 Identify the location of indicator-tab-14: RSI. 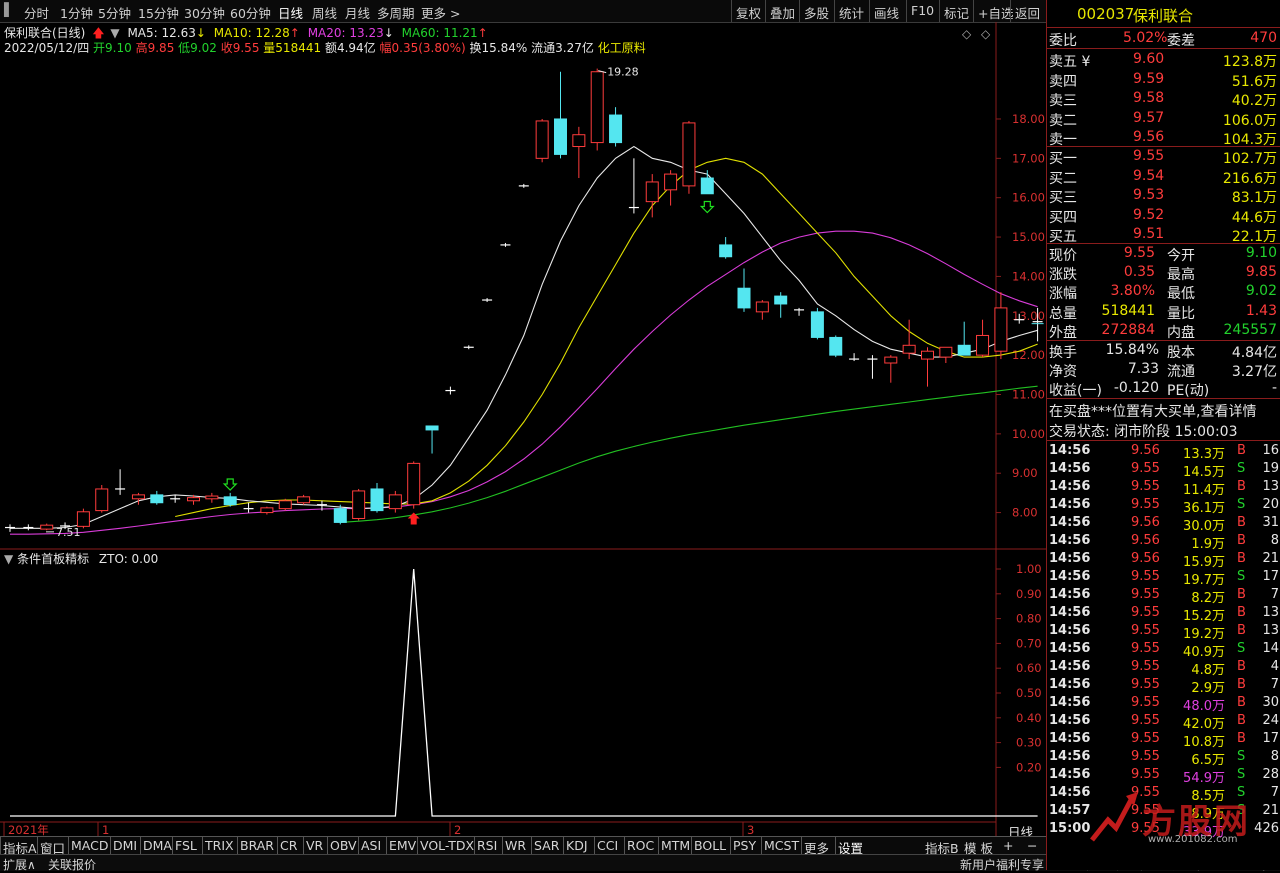
(487, 845).